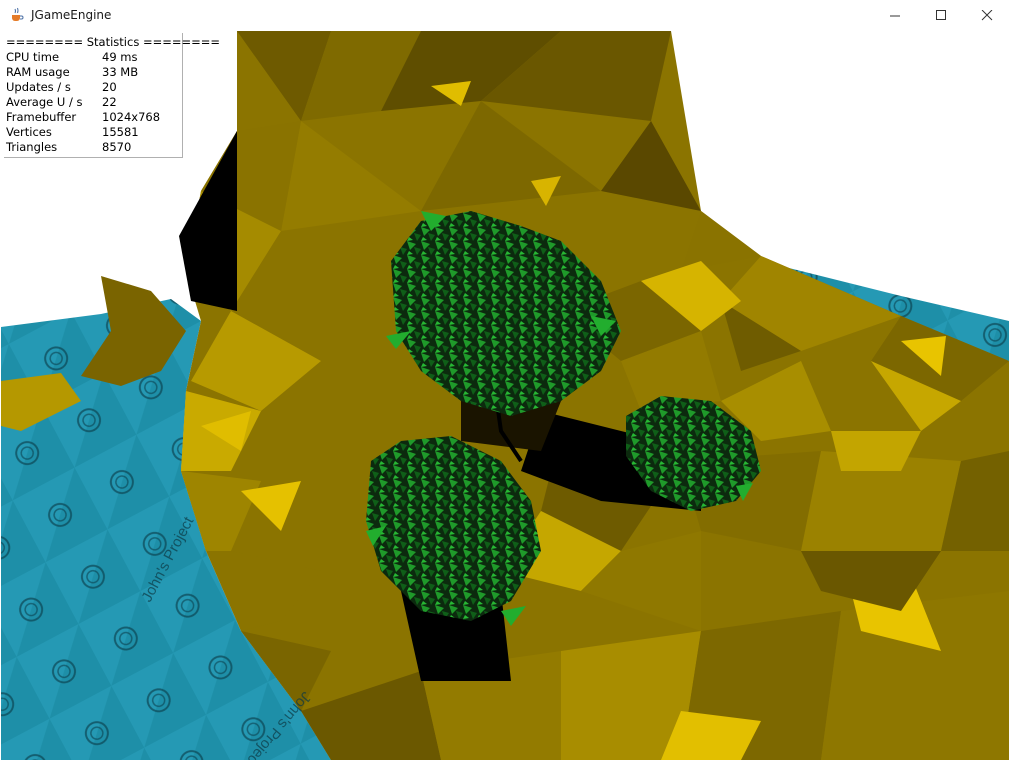 The width and height of the screenshot is (1010, 761). Describe the element at coordinates (131, 117) in the screenshot. I see `stat-value: 1024x768` at that location.